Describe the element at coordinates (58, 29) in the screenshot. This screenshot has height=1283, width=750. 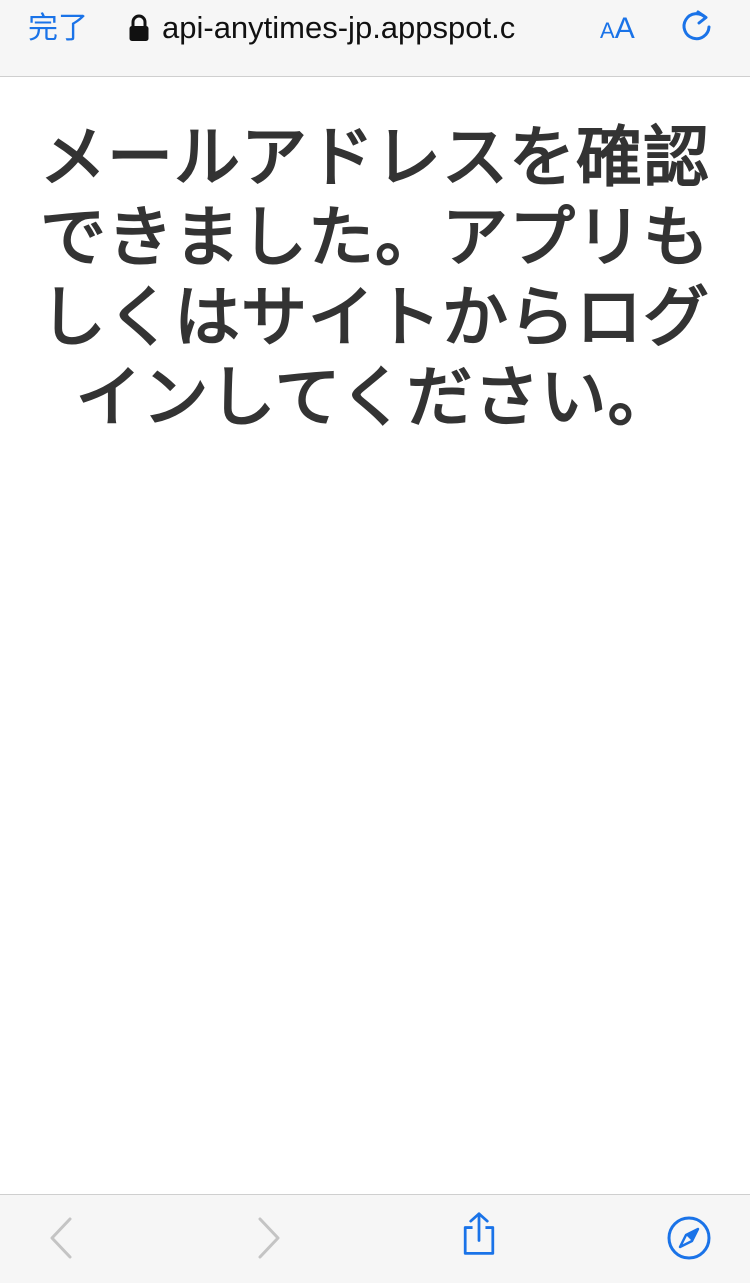
I see `done-button: 完了` at that location.